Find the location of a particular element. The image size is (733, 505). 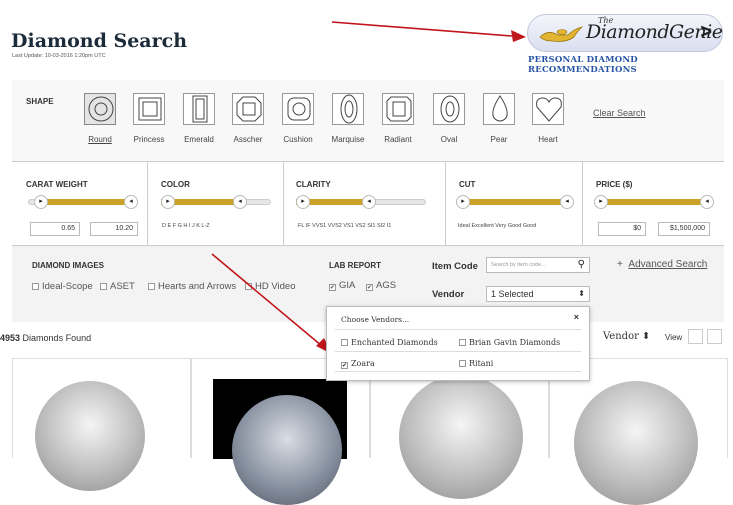

vendor-select: 1 Selected ⬍ is located at coordinates (538, 294).